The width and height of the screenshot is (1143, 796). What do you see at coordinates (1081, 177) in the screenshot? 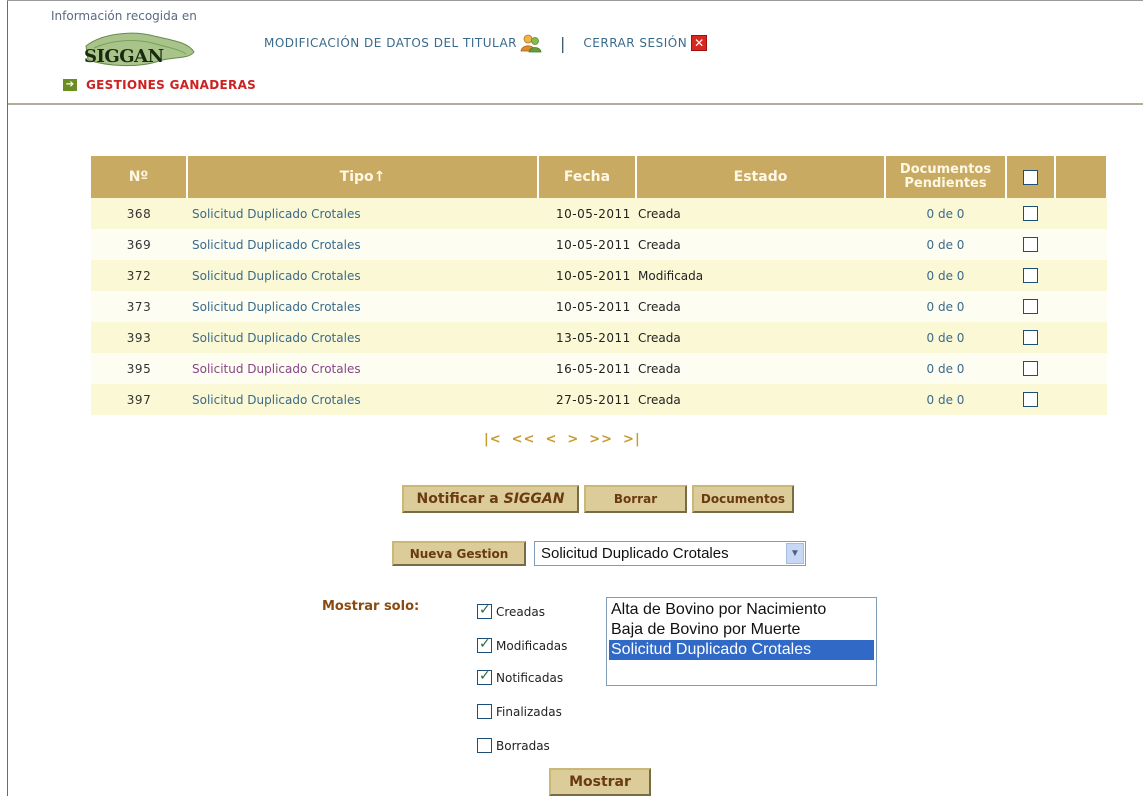
I see `col-header-empty` at bounding box center [1081, 177].